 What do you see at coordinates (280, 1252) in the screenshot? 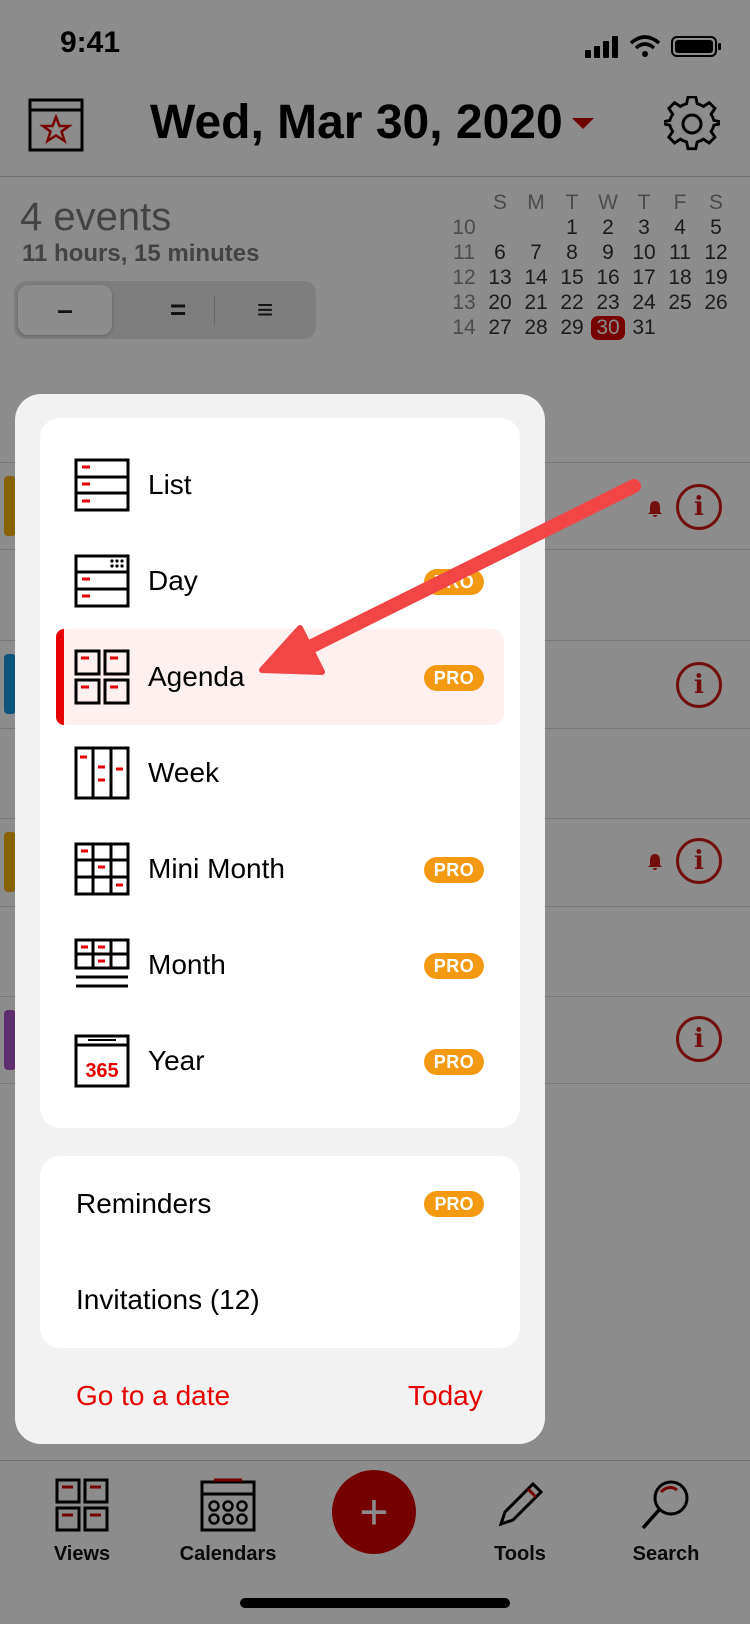
I see `extras-card` at bounding box center [280, 1252].